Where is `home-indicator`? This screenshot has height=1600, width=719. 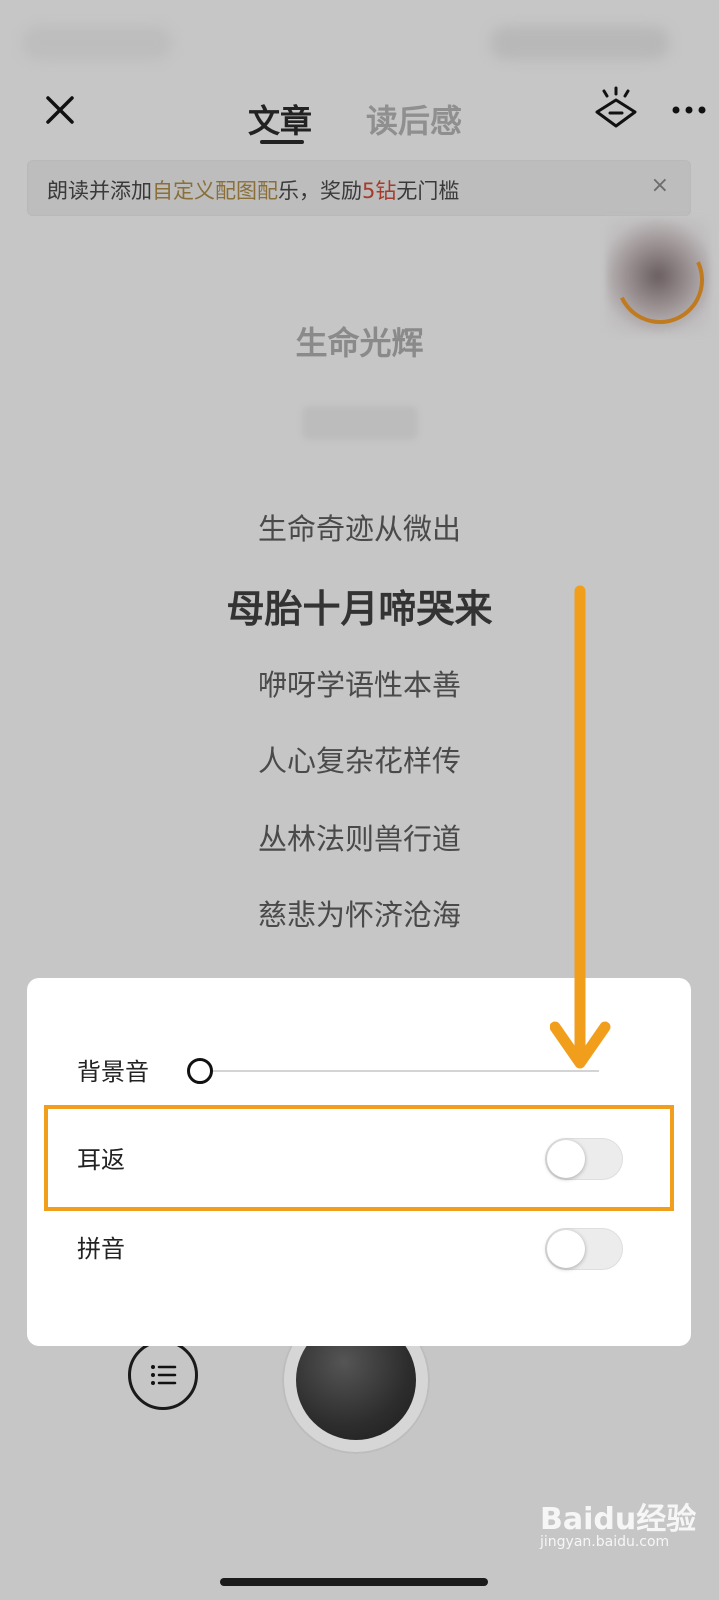
home-indicator is located at coordinates (354, 1582).